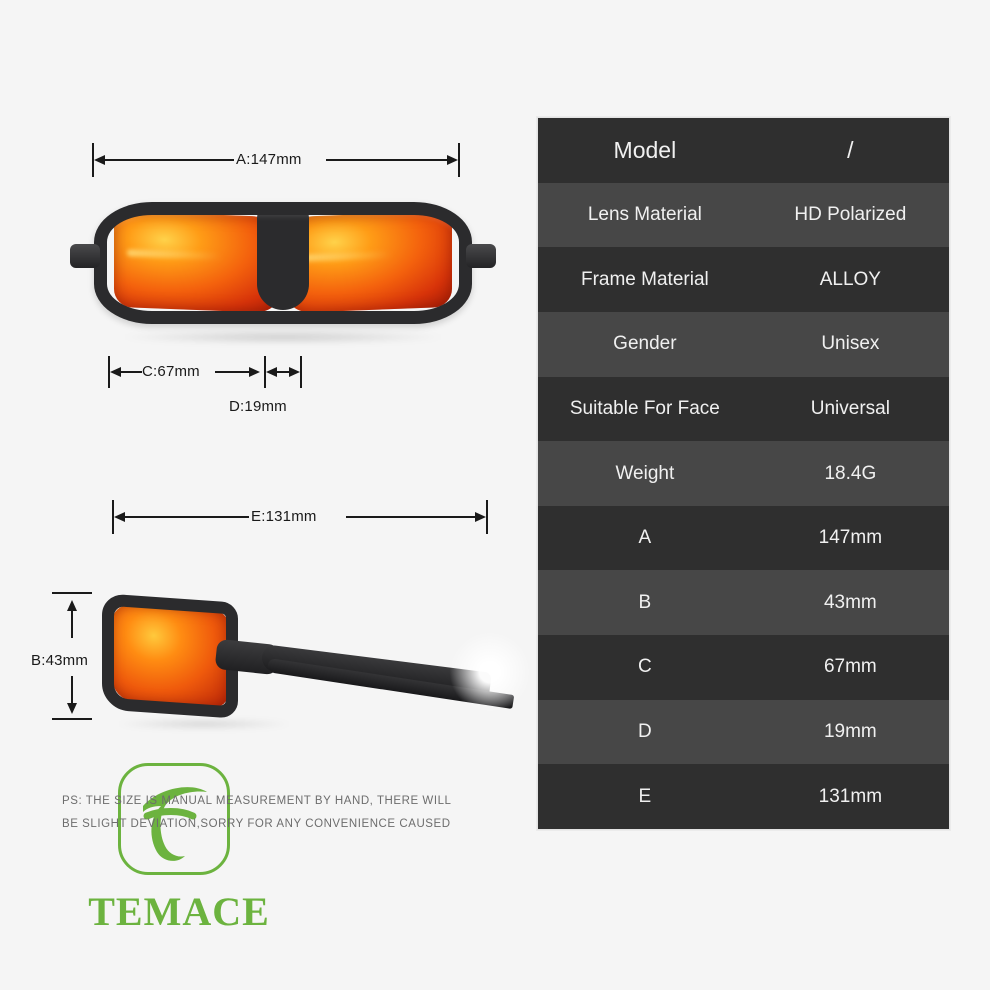 The width and height of the screenshot is (990, 990). What do you see at coordinates (179, 911) in the screenshot?
I see `temace-wordmark: TEMACE` at bounding box center [179, 911].